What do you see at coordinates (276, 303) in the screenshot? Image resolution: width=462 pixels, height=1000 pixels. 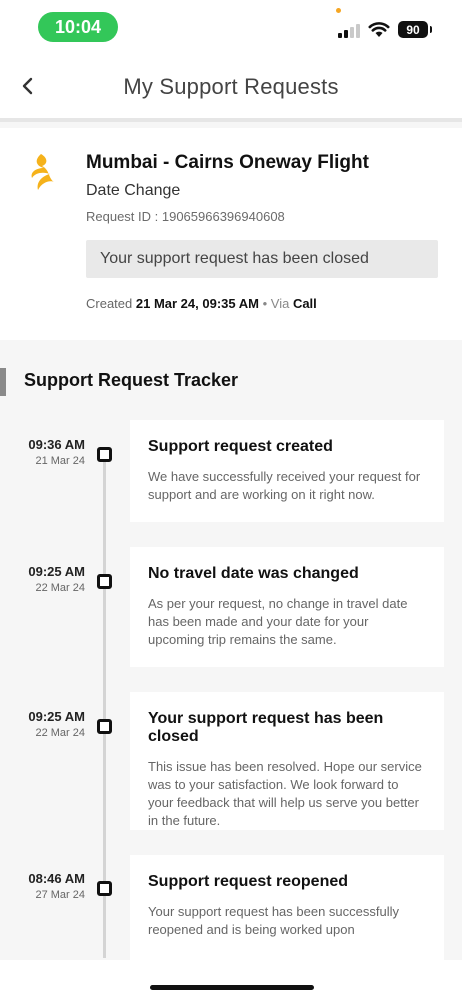 I see `via-label: • Via` at bounding box center [276, 303].